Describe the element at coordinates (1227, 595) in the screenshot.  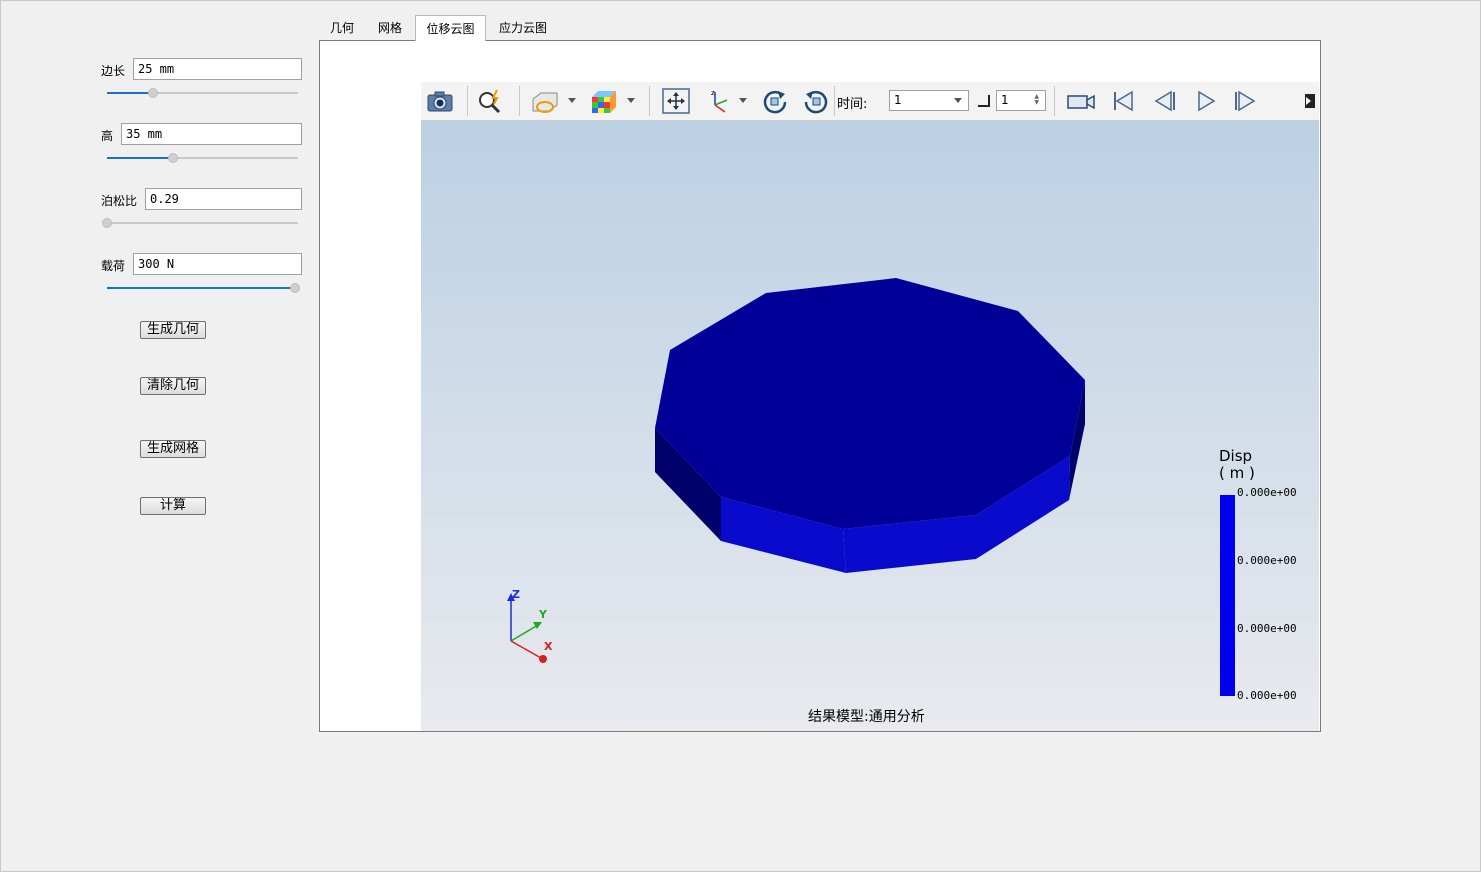
I see `legend-color-bar` at that location.